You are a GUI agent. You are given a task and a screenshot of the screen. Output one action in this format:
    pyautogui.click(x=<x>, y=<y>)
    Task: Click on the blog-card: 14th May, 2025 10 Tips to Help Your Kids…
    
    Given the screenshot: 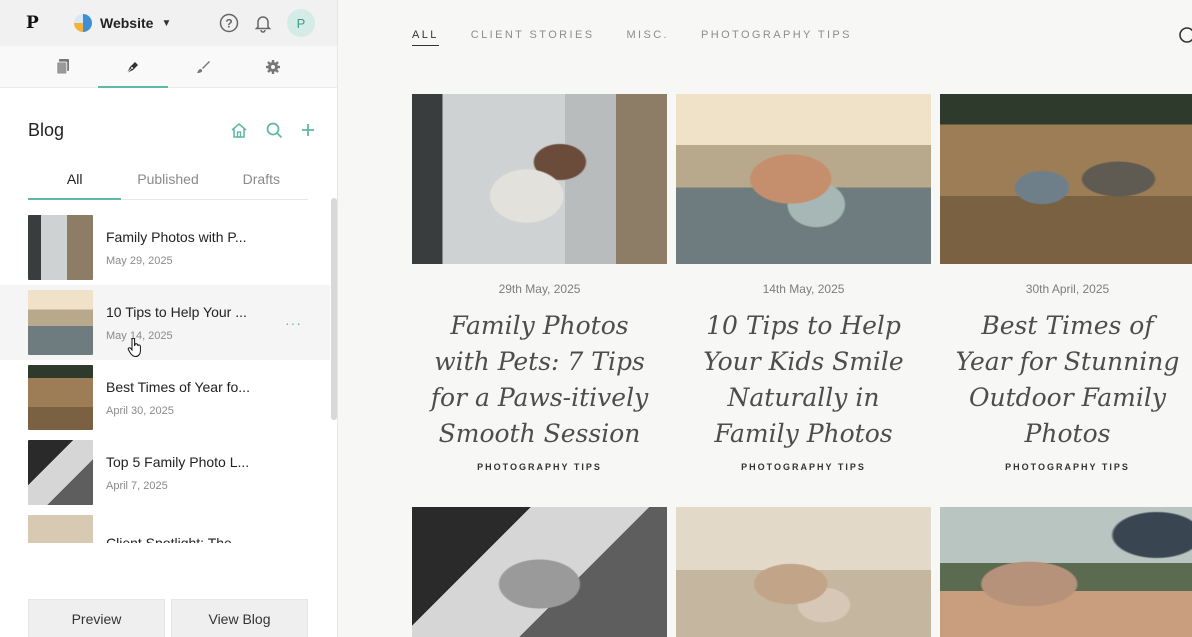 What is the action you would take?
    pyautogui.click(x=803, y=283)
    